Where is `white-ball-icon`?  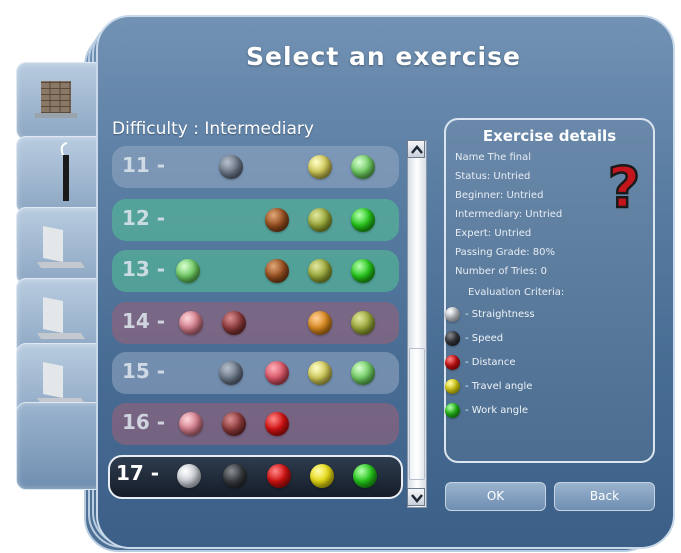 white-ball-icon is located at coordinates (452, 314).